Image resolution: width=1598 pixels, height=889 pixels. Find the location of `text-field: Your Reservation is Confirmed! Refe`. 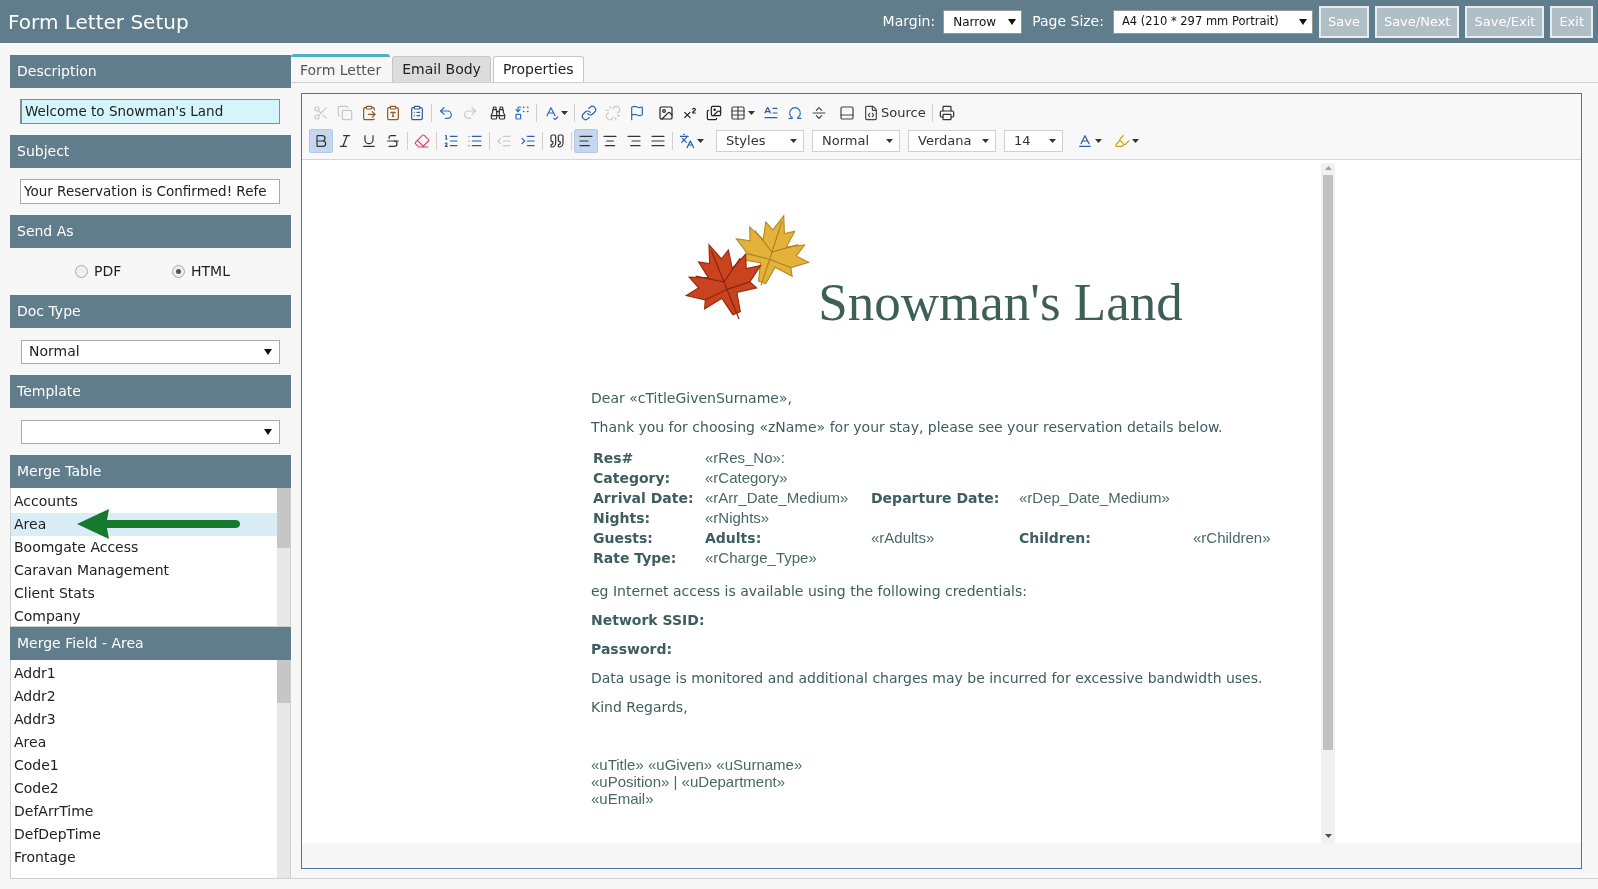

text-field: Your Reservation is Confirmed! Refe is located at coordinates (150, 191).